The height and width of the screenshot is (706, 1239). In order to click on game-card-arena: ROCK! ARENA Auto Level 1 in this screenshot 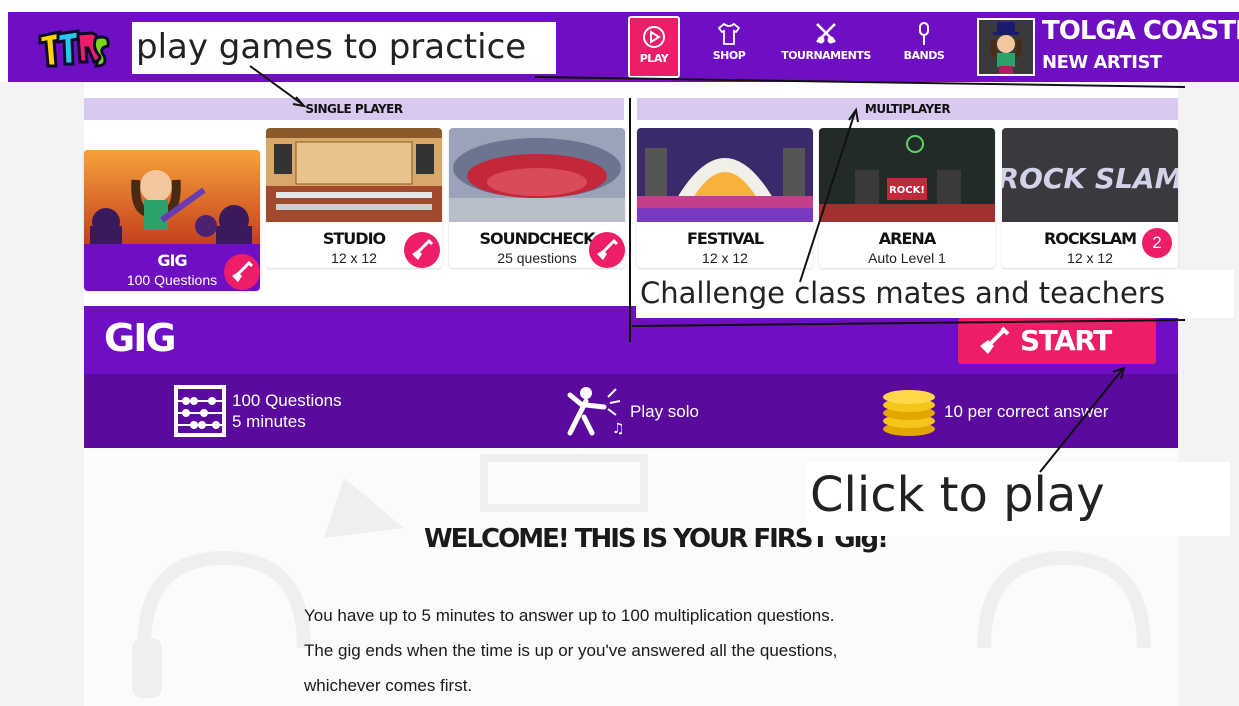, I will do `click(907, 198)`.